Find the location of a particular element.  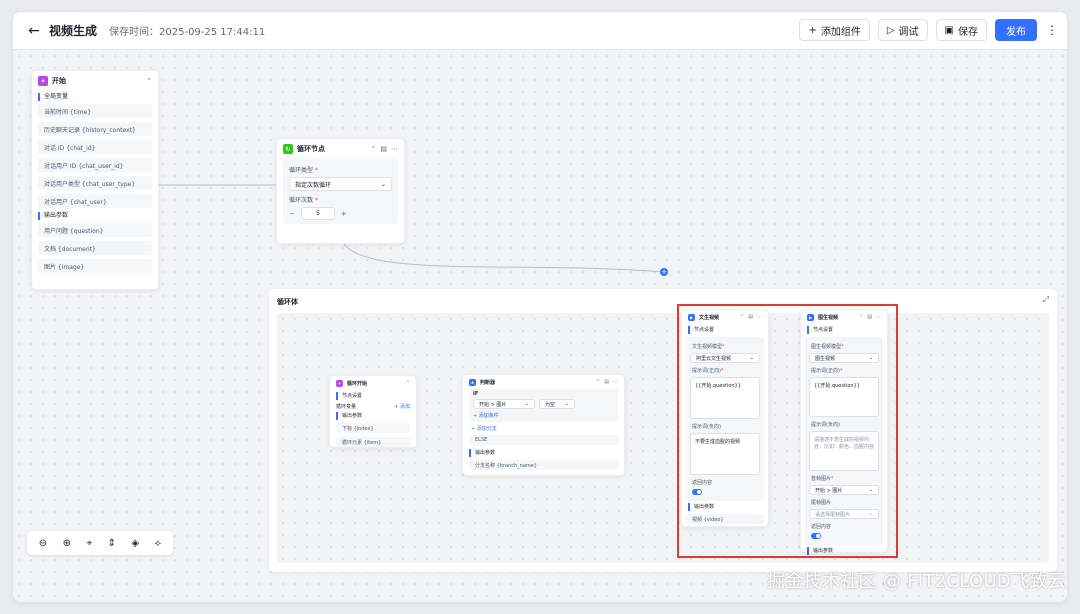

publish-button: 发布 is located at coordinates (1016, 30).